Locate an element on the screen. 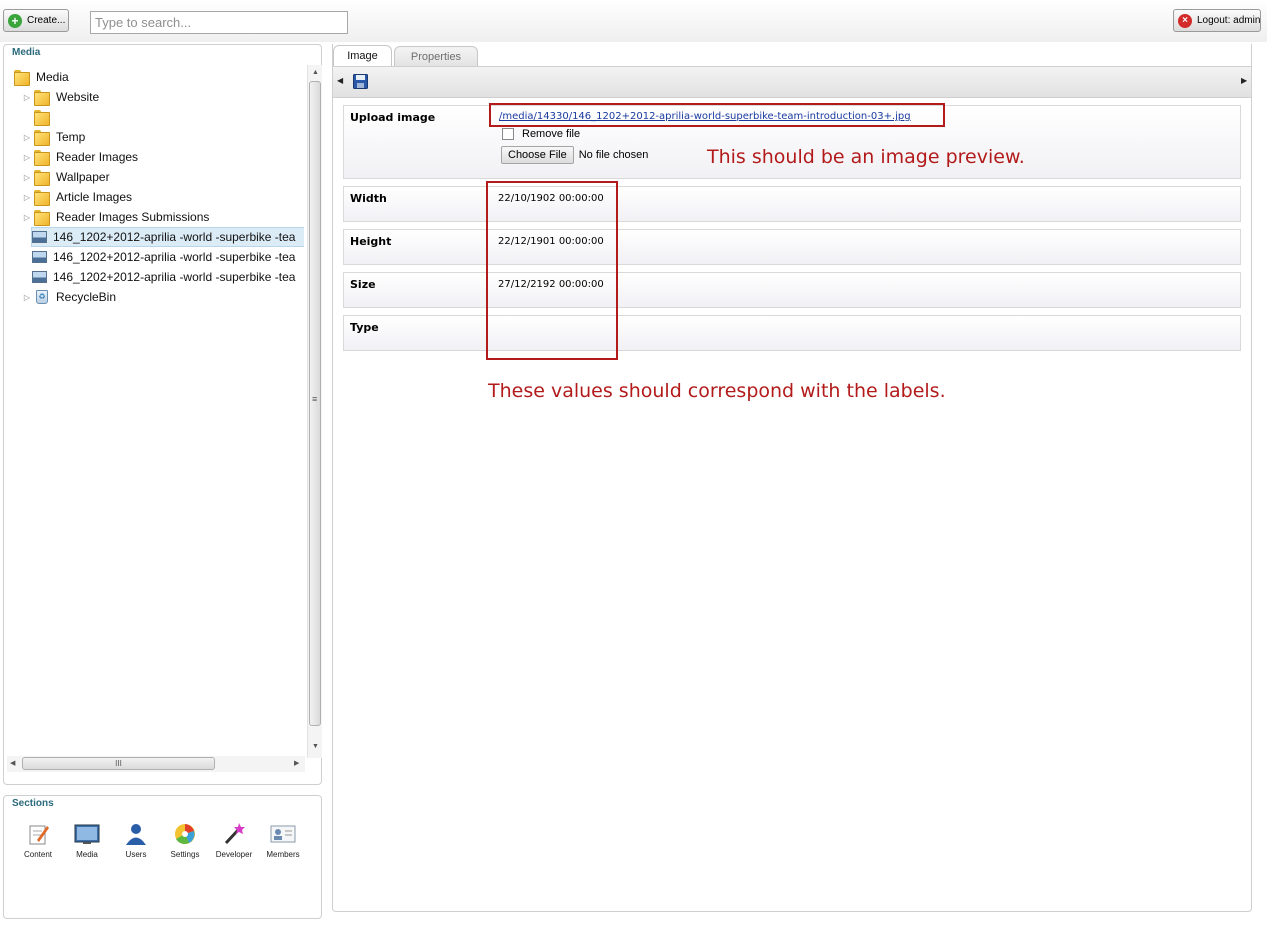 The width and height of the screenshot is (1267, 938). section-label: Members is located at coordinates (283, 854).